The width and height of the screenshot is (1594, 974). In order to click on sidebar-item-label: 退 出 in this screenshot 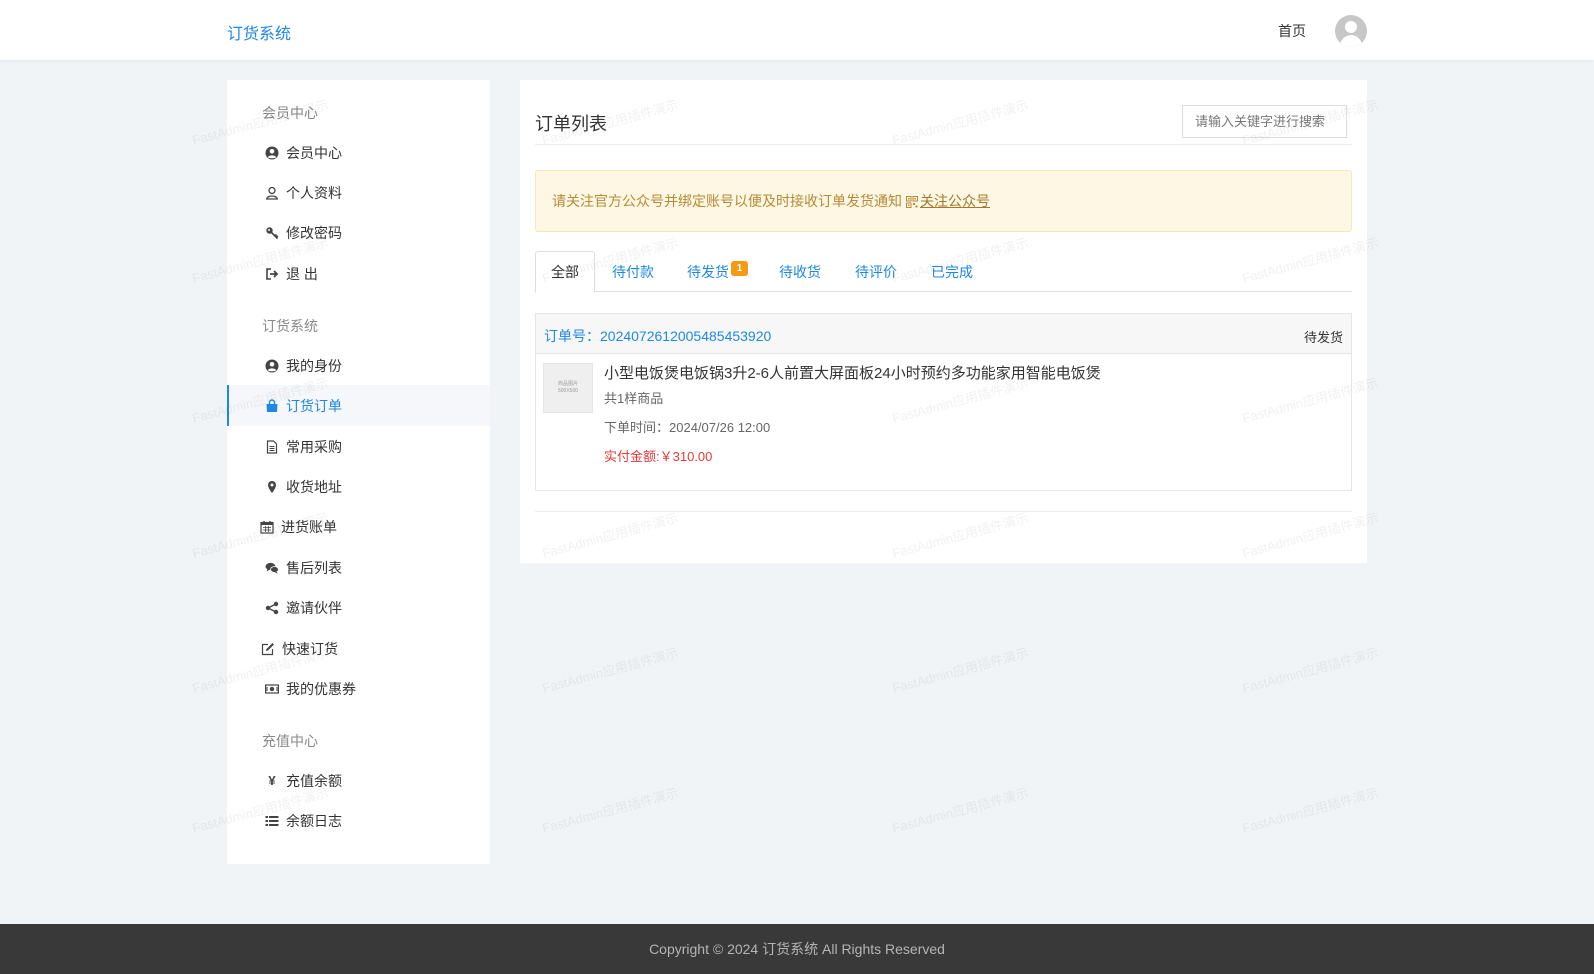, I will do `click(302, 273)`.